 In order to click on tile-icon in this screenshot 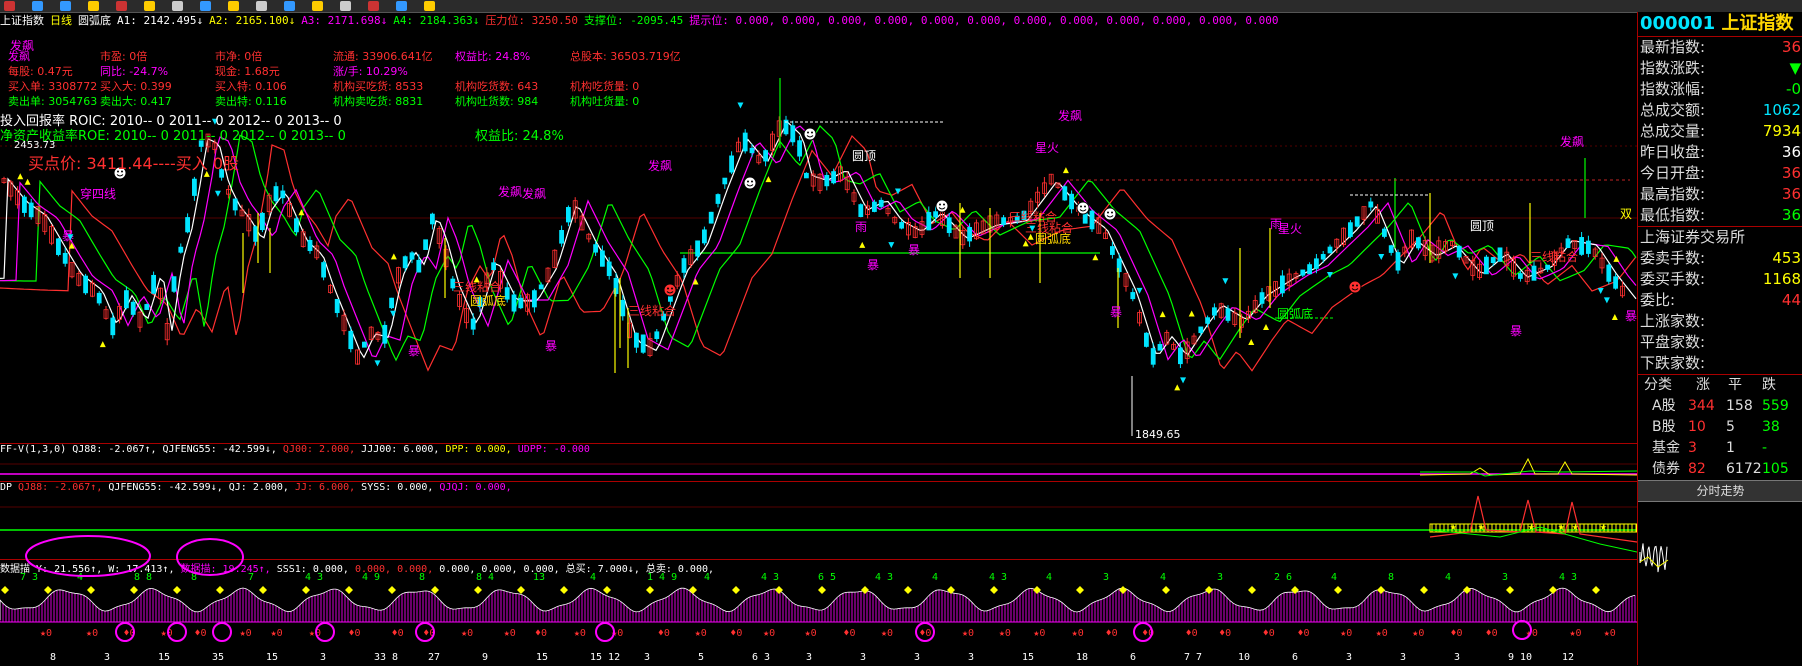, I will do `click(205, 6)`.